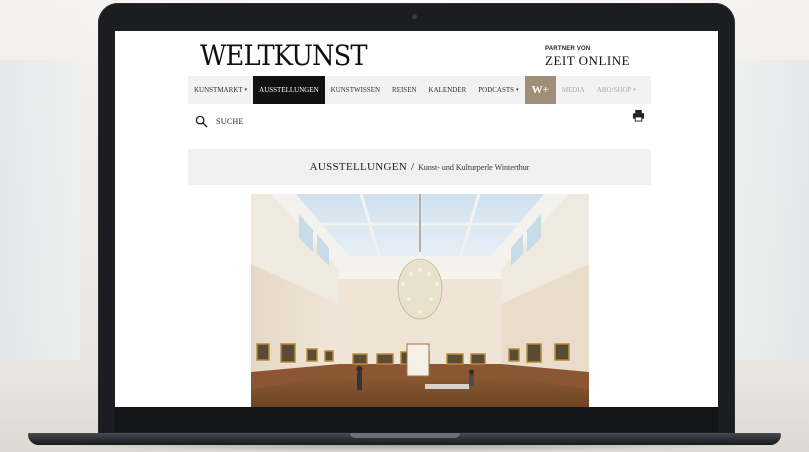 Image resolution: width=809 pixels, height=452 pixels. What do you see at coordinates (588, 60) in the screenshot?
I see `partner-brand: ZEIT ONLINE` at bounding box center [588, 60].